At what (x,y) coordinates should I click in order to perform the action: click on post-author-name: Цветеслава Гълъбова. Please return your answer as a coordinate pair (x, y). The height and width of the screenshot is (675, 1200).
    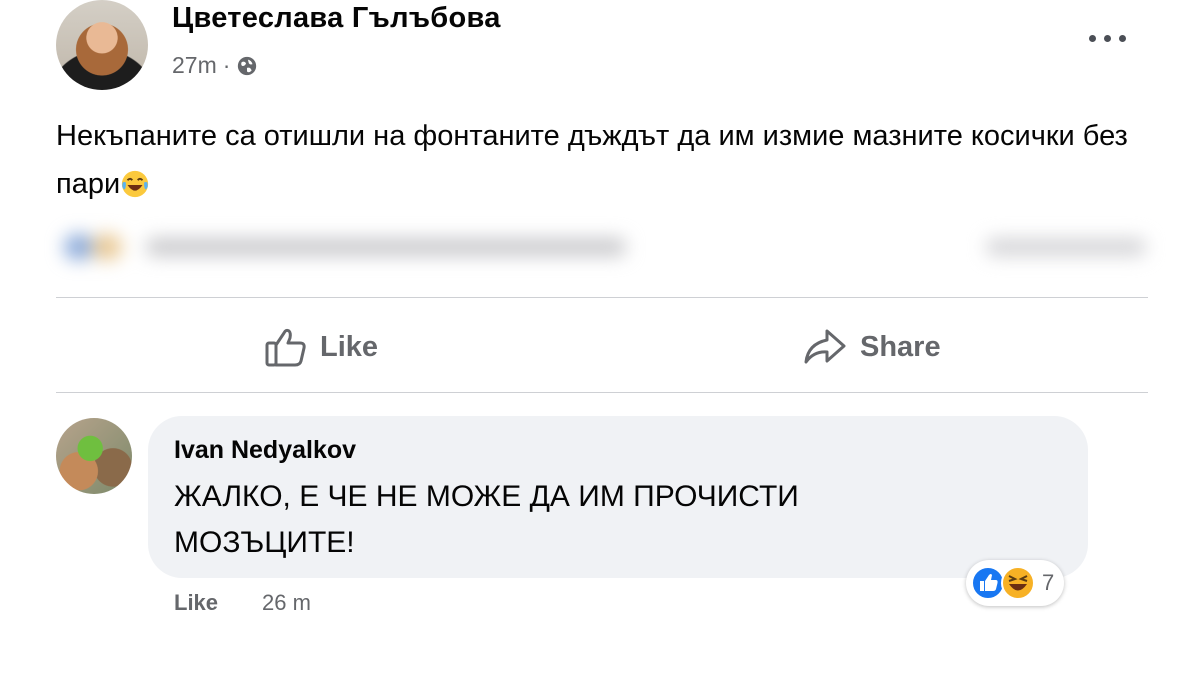
    Looking at the image, I should click on (336, 18).